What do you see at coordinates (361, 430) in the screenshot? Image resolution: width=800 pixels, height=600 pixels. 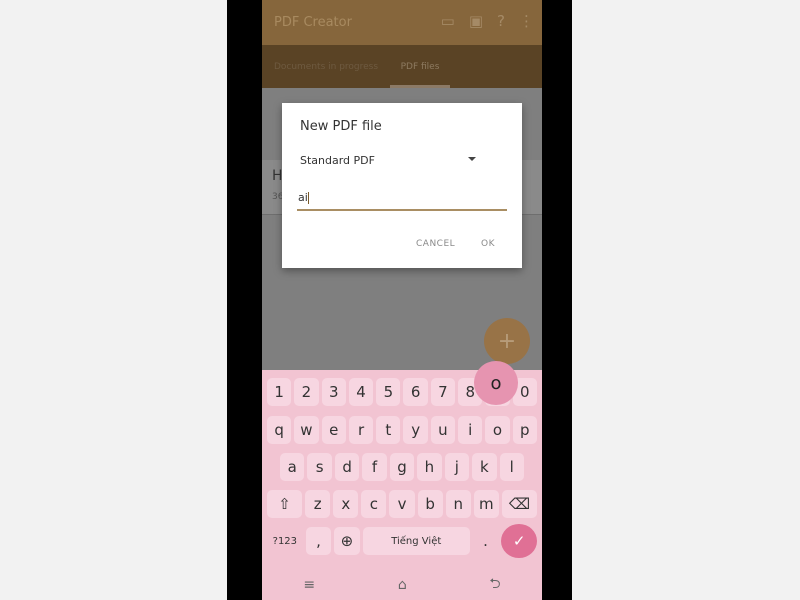 I see `key-r: r` at bounding box center [361, 430].